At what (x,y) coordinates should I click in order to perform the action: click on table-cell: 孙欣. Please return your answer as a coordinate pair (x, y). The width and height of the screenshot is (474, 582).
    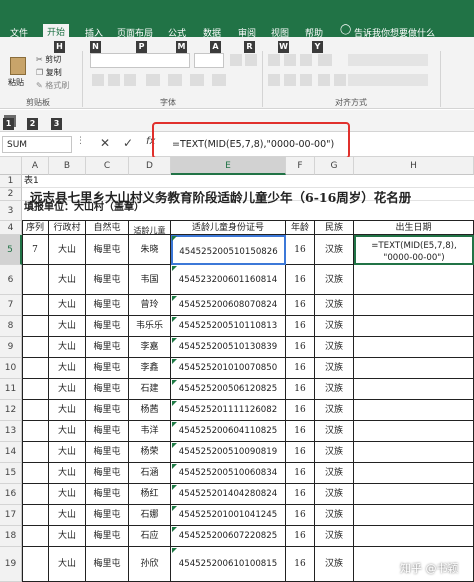
    Looking at the image, I should click on (150, 564).